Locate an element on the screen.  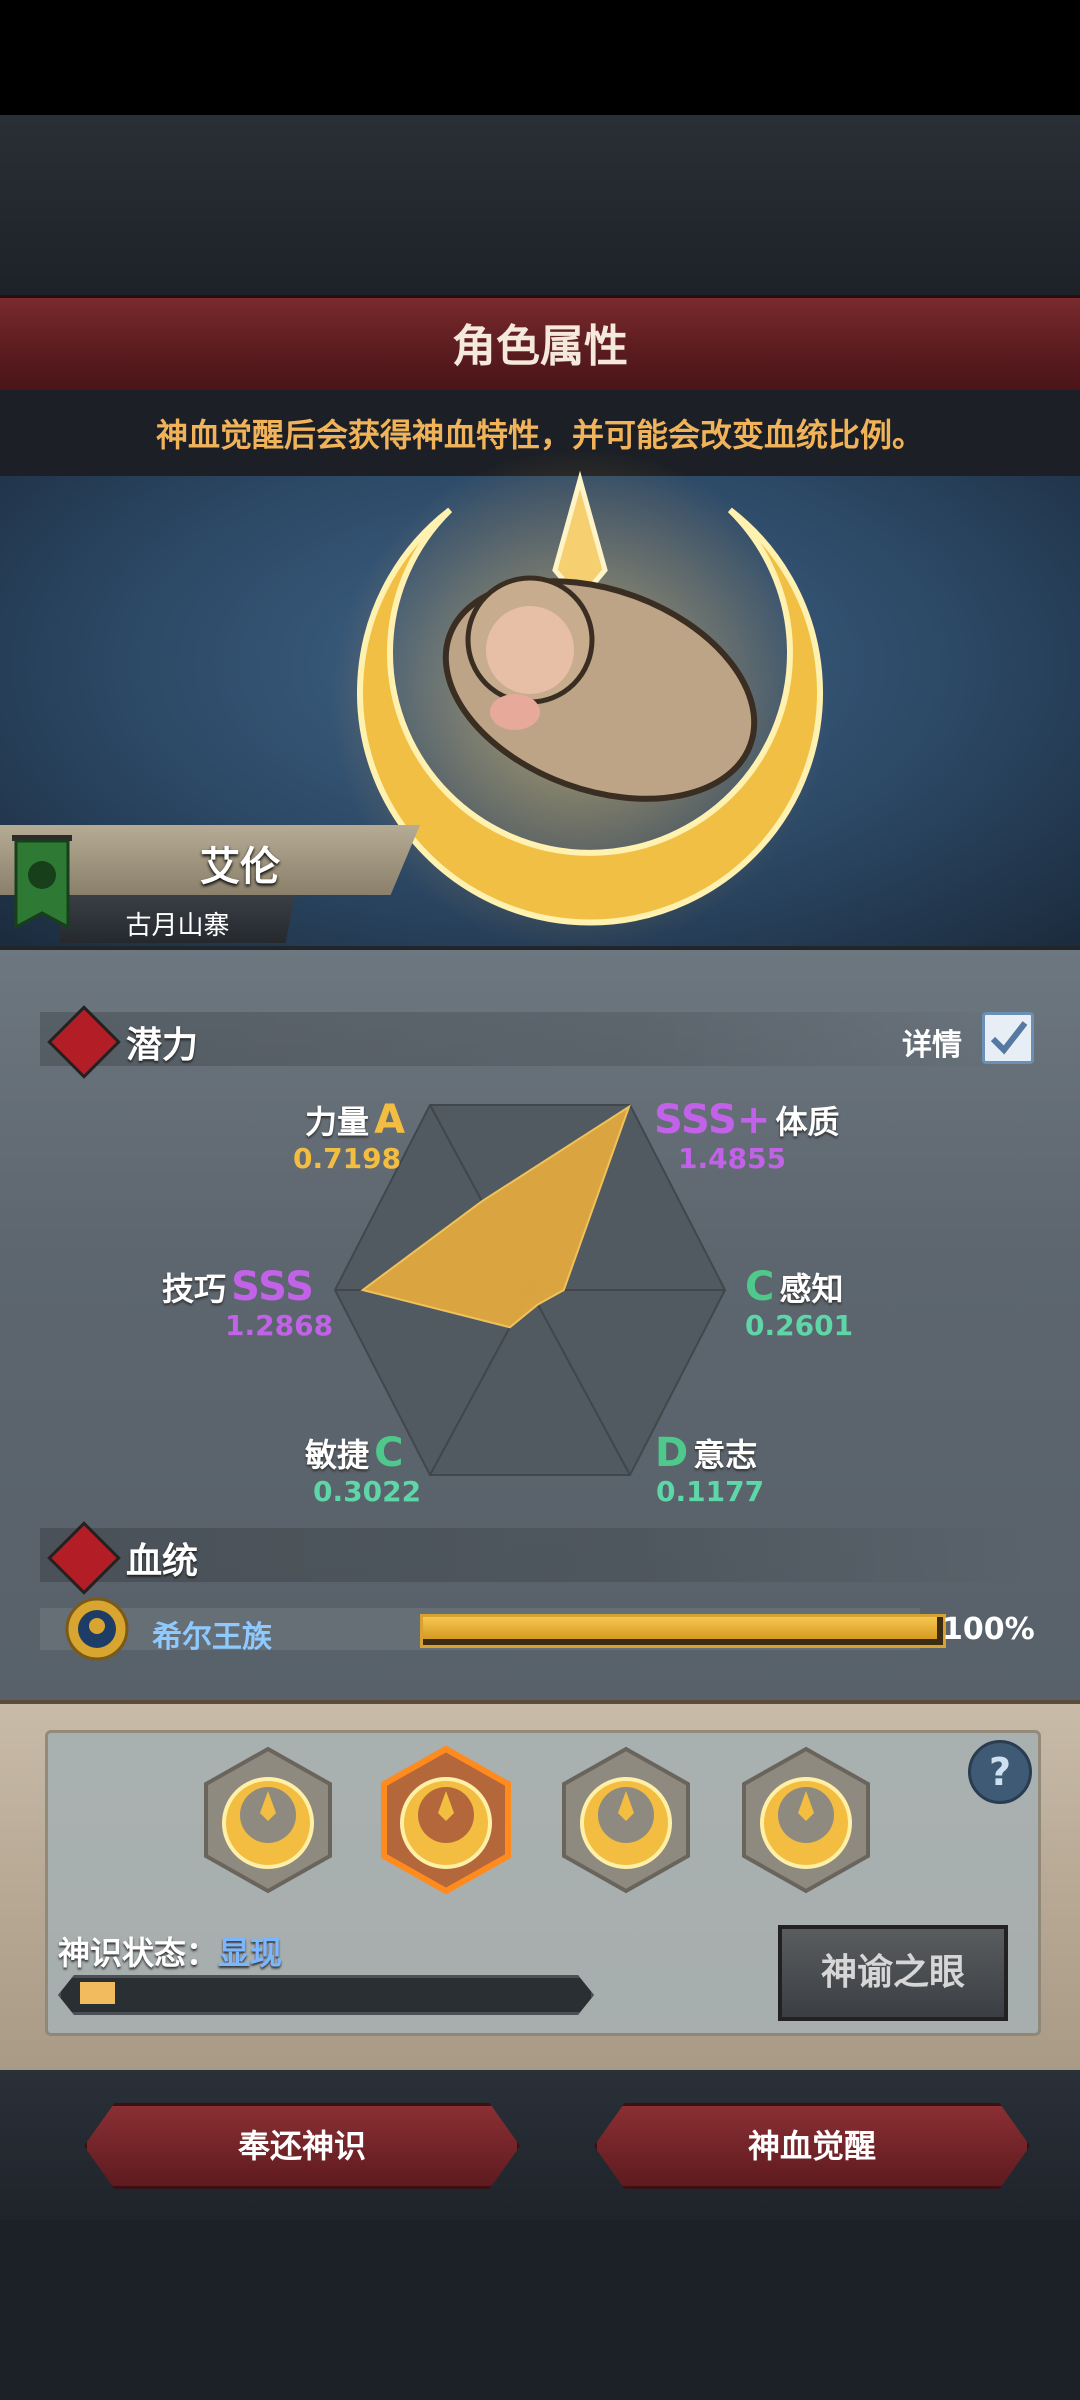
stat-name: 感知 is located at coordinates (811, 1289).